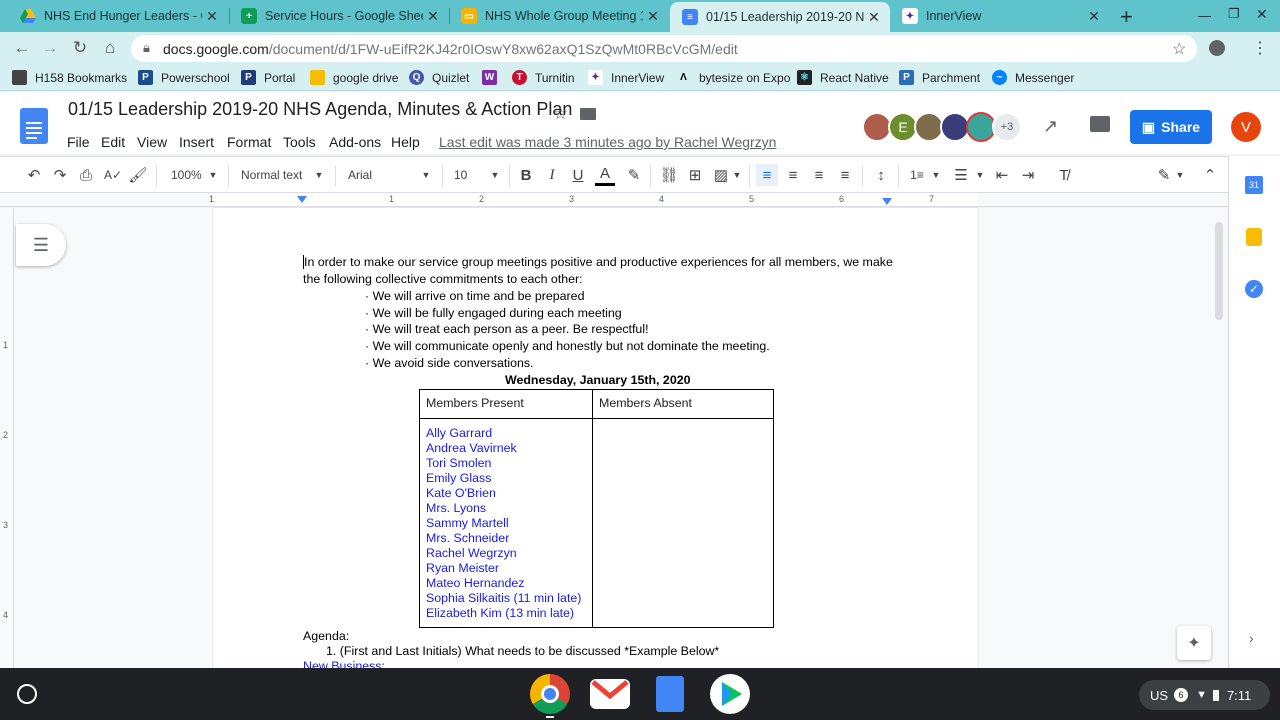 This screenshot has height=720, width=1280. Describe the element at coordinates (1028, 175) in the screenshot. I see `increase-indent-icon: ⇥` at that location.